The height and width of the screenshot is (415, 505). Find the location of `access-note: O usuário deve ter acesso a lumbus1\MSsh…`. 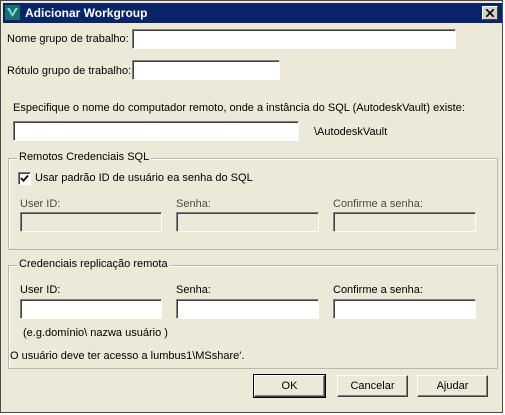

access-note: O usuário deve ter acesso a lumbus1\MSsh… is located at coordinates (127, 356).